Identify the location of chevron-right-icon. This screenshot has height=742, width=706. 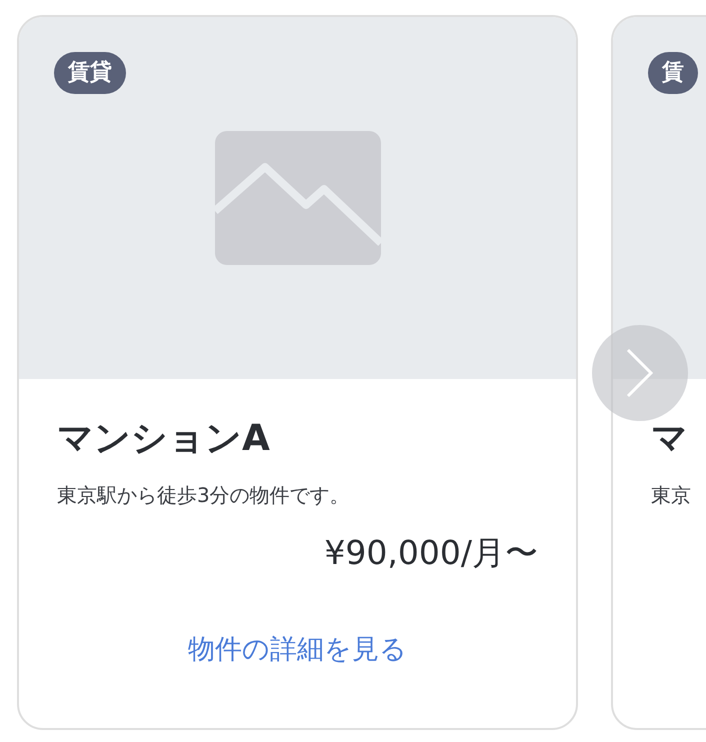
(640, 373).